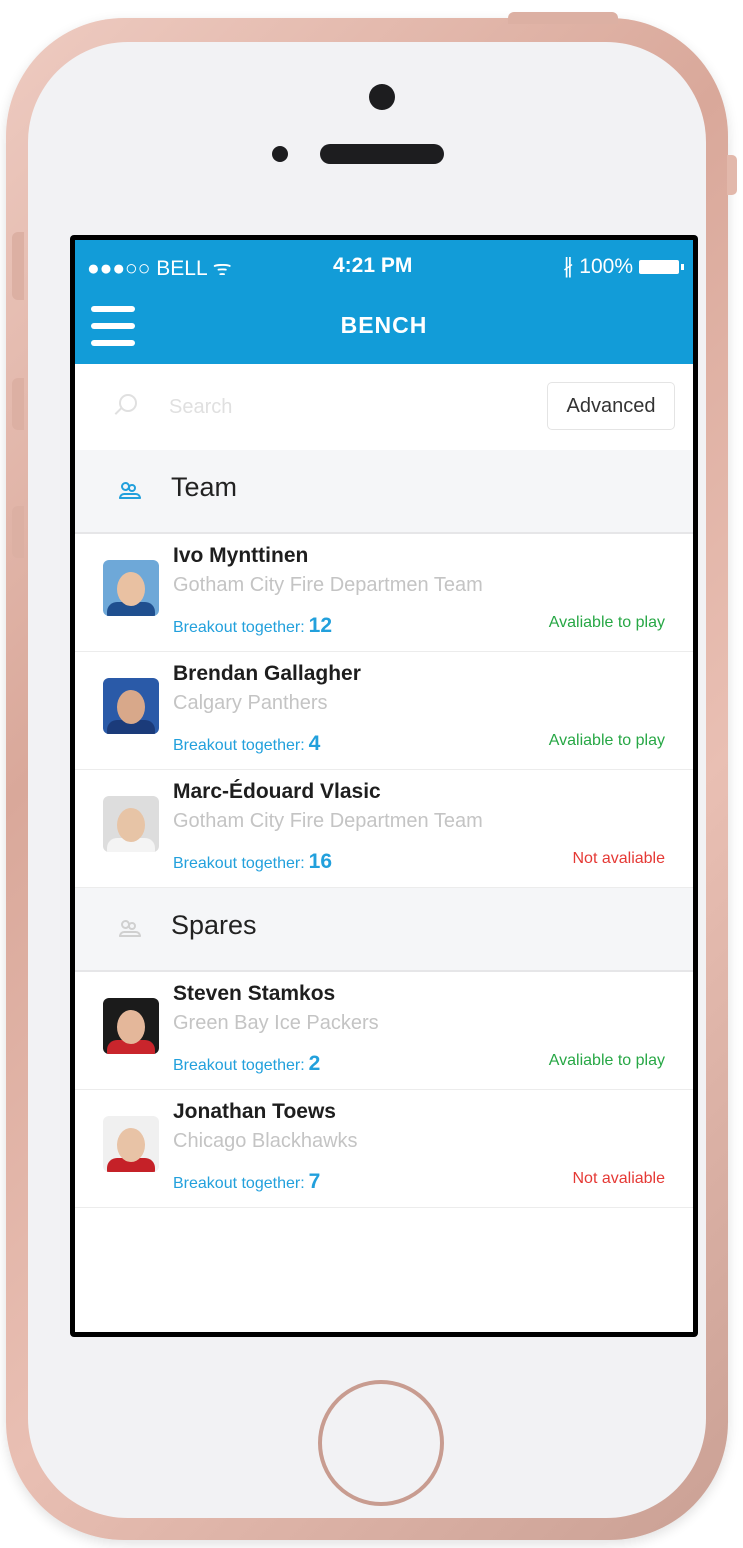 The width and height of the screenshot is (743, 1548). I want to click on section-header: Team, so click(384, 492).